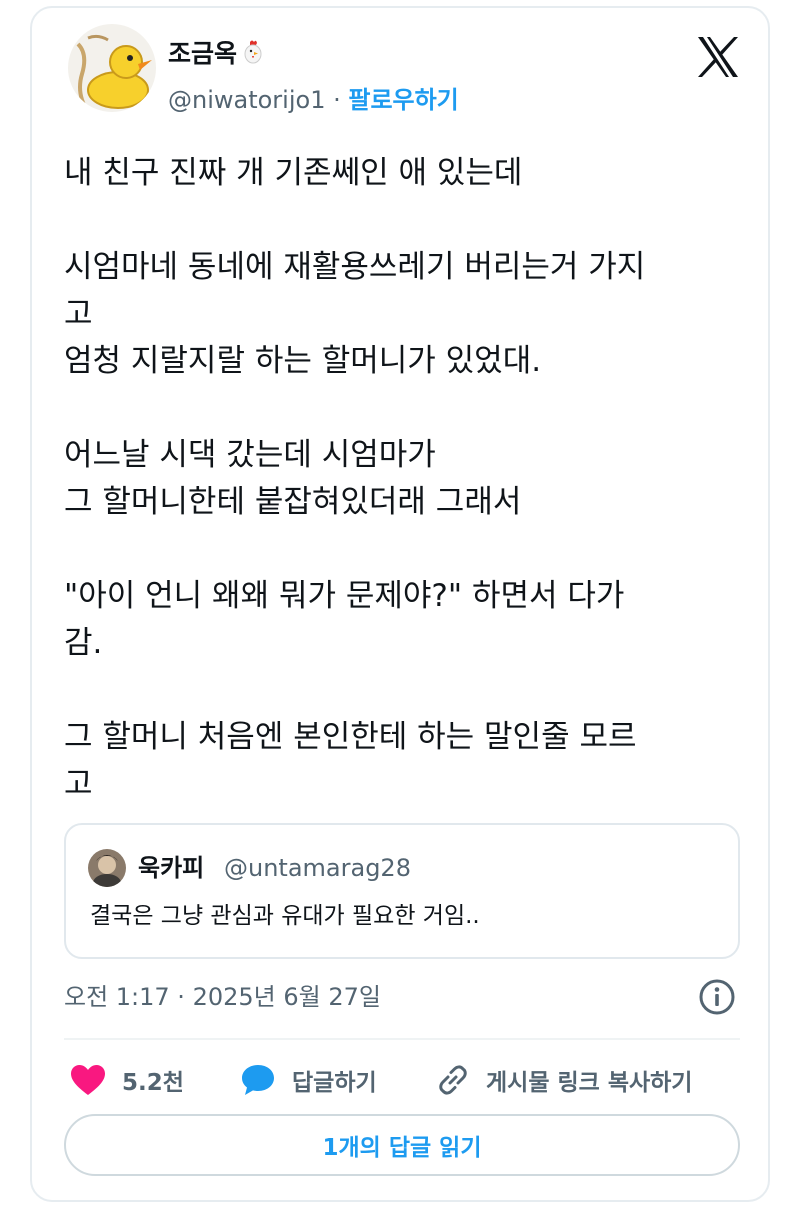  What do you see at coordinates (317, 868) in the screenshot?
I see `quote-author-handle: @untamarag28` at bounding box center [317, 868].